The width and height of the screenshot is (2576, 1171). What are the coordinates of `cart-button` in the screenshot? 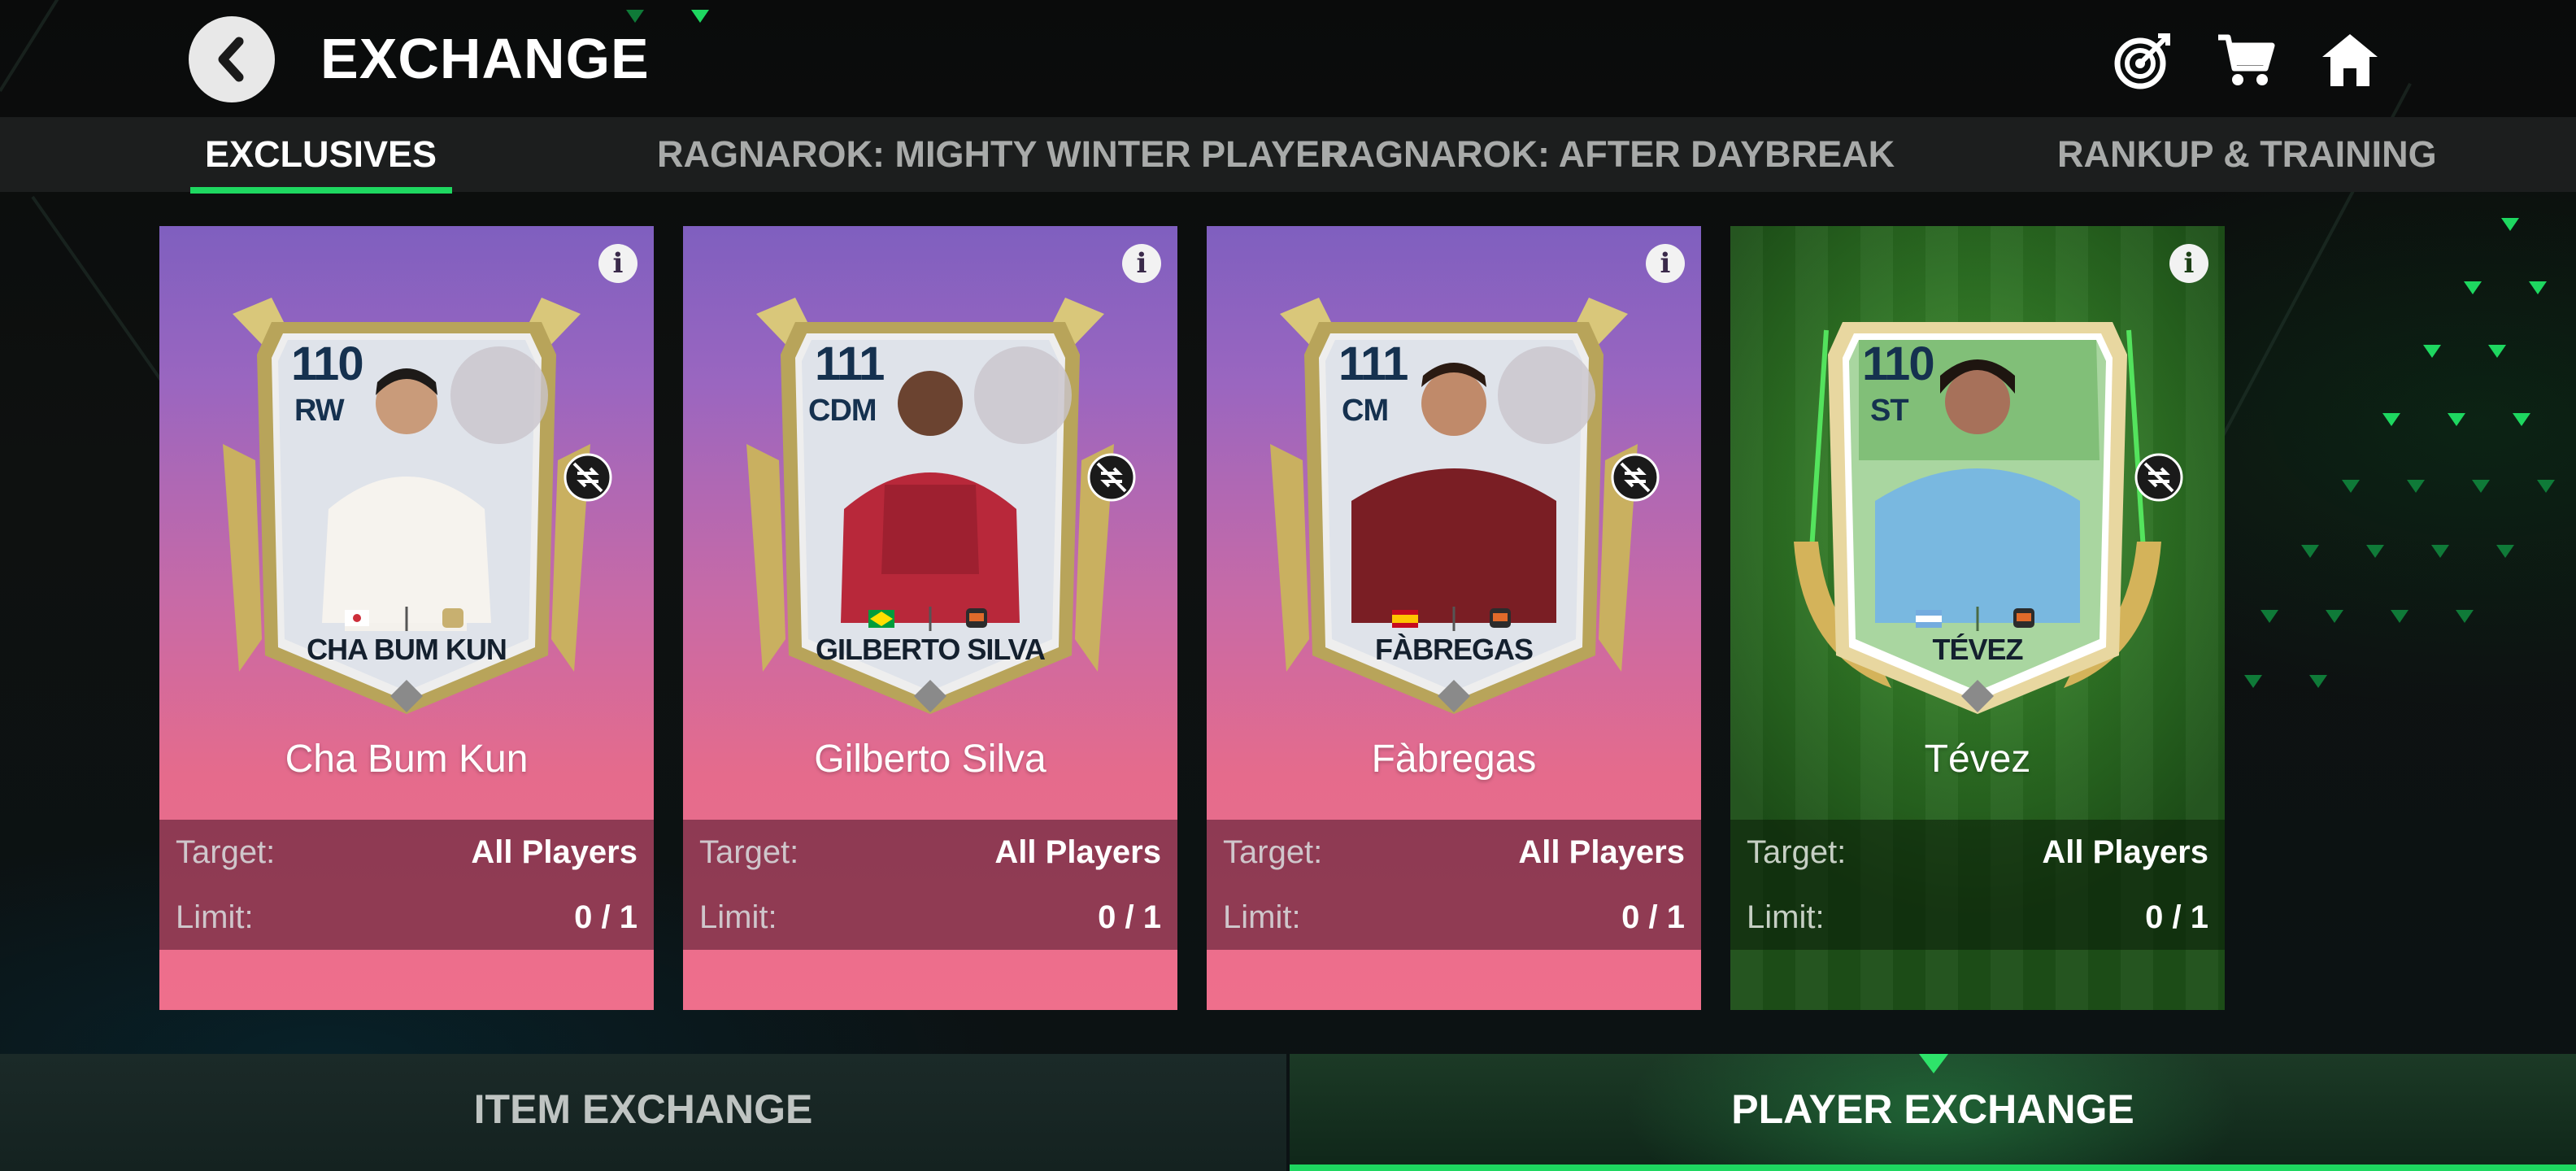 It's located at (2245, 60).